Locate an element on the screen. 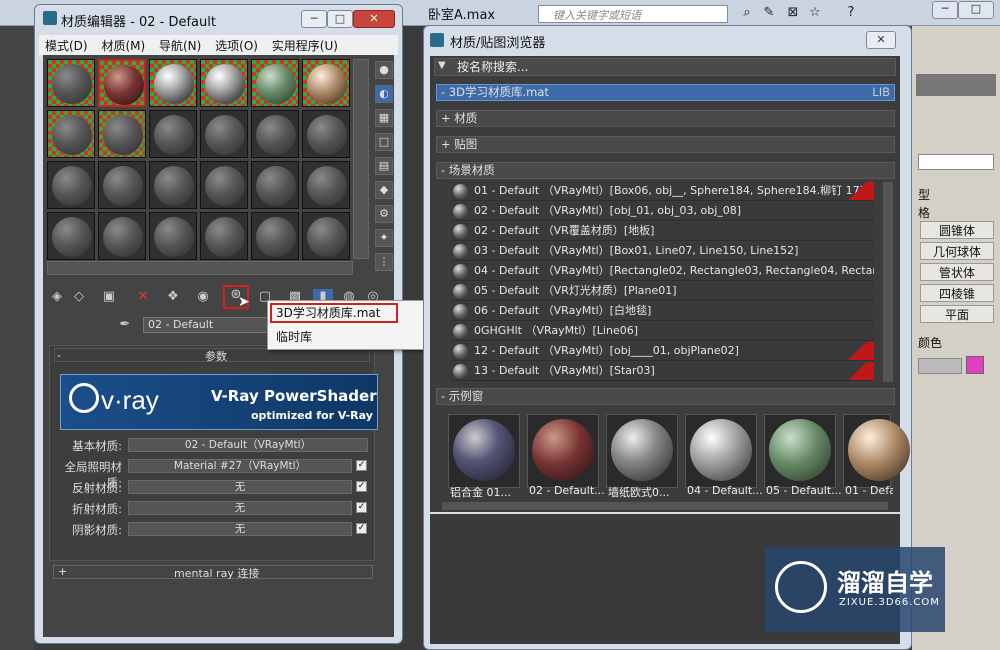 Image resolution: width=1000 pixels, height=650 pixels. geosphere-button: 几何球体 is located at coordinates (957, 251).